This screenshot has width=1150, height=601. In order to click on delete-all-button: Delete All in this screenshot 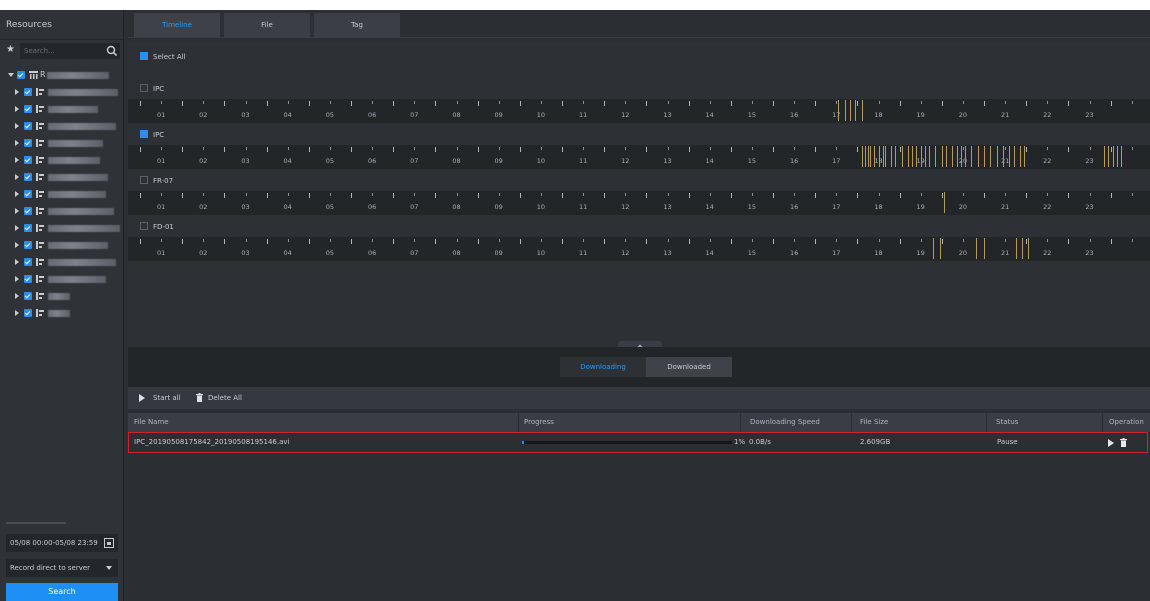, I will do `click(225, 398)`.